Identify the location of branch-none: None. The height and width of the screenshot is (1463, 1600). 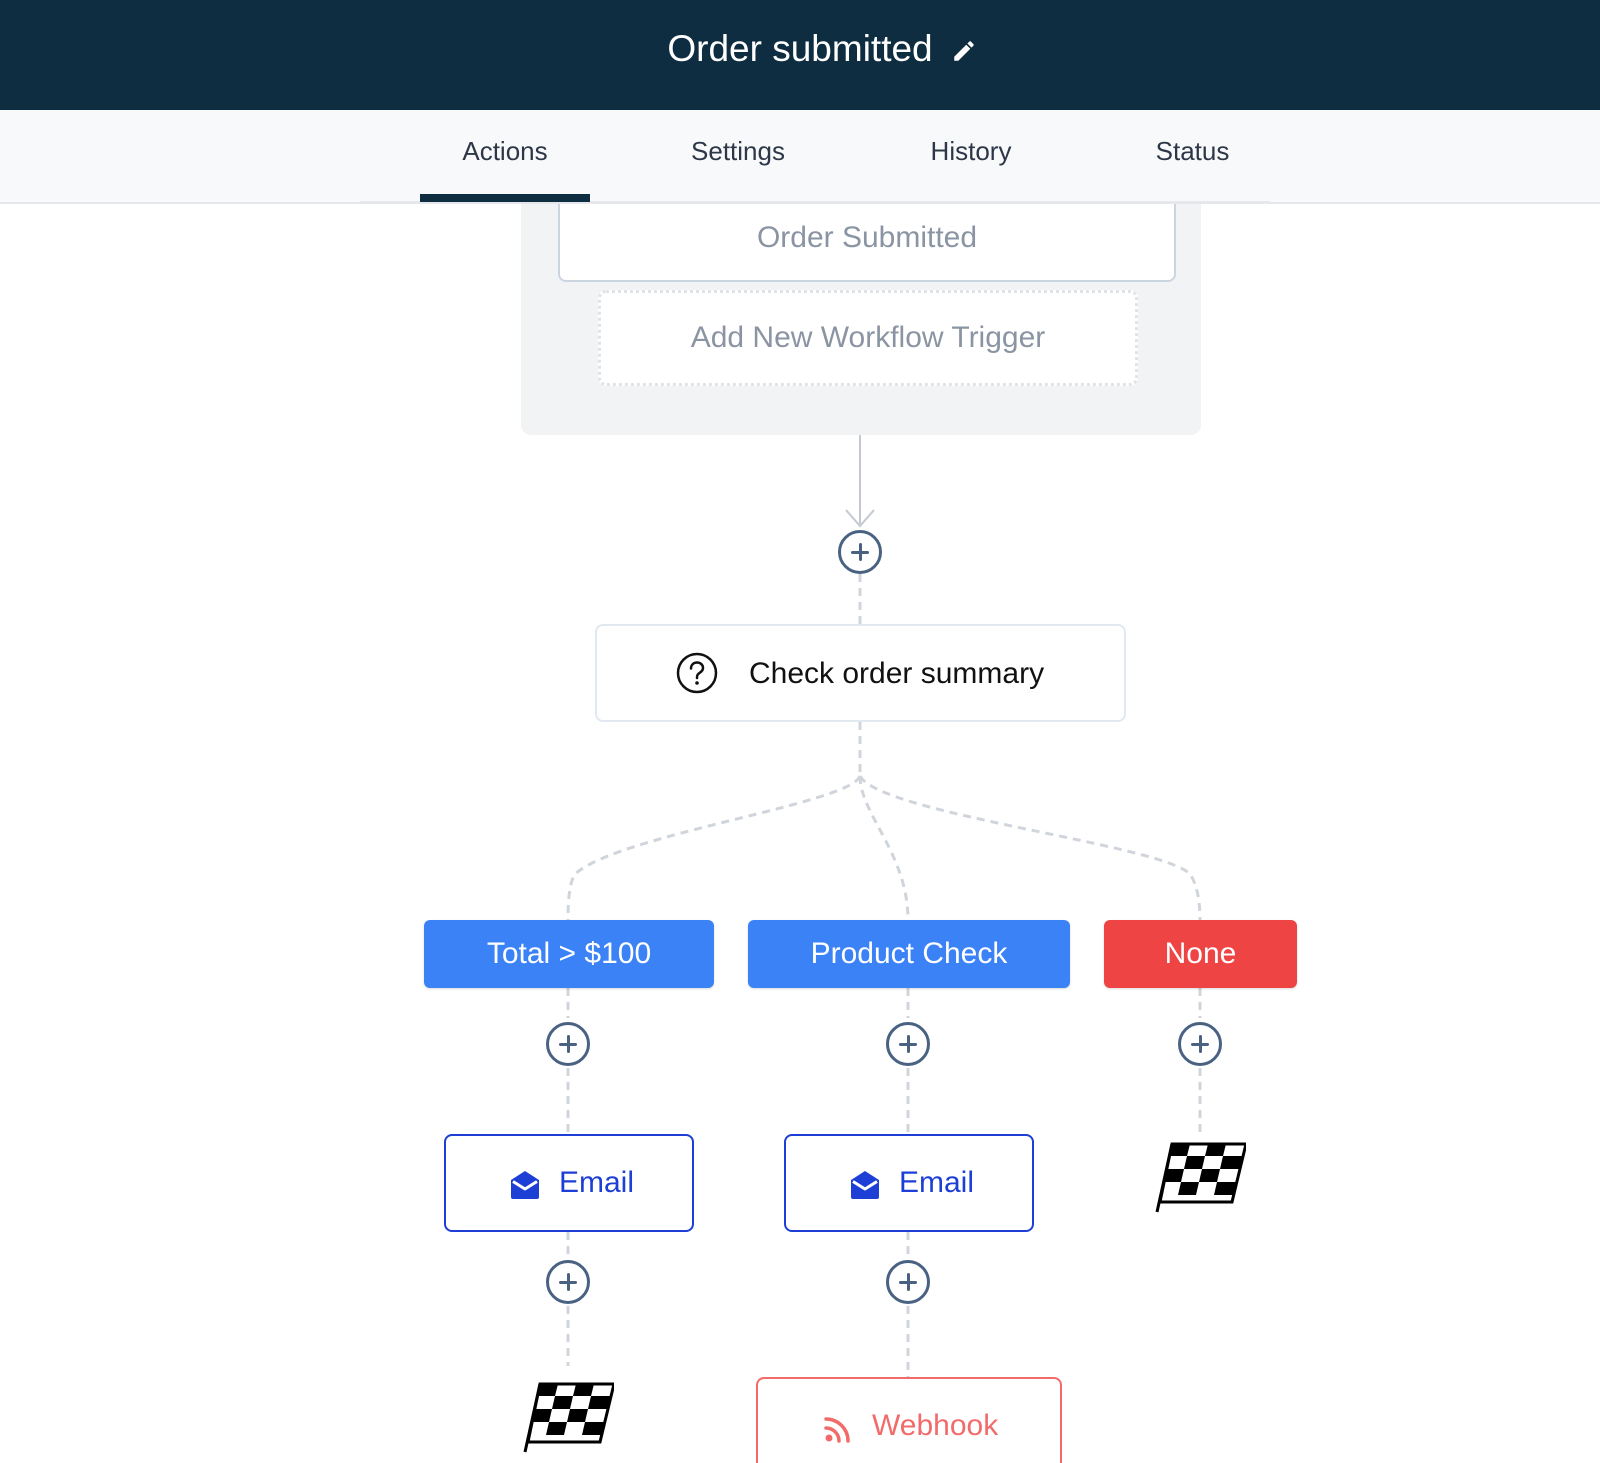
(1200, 954).